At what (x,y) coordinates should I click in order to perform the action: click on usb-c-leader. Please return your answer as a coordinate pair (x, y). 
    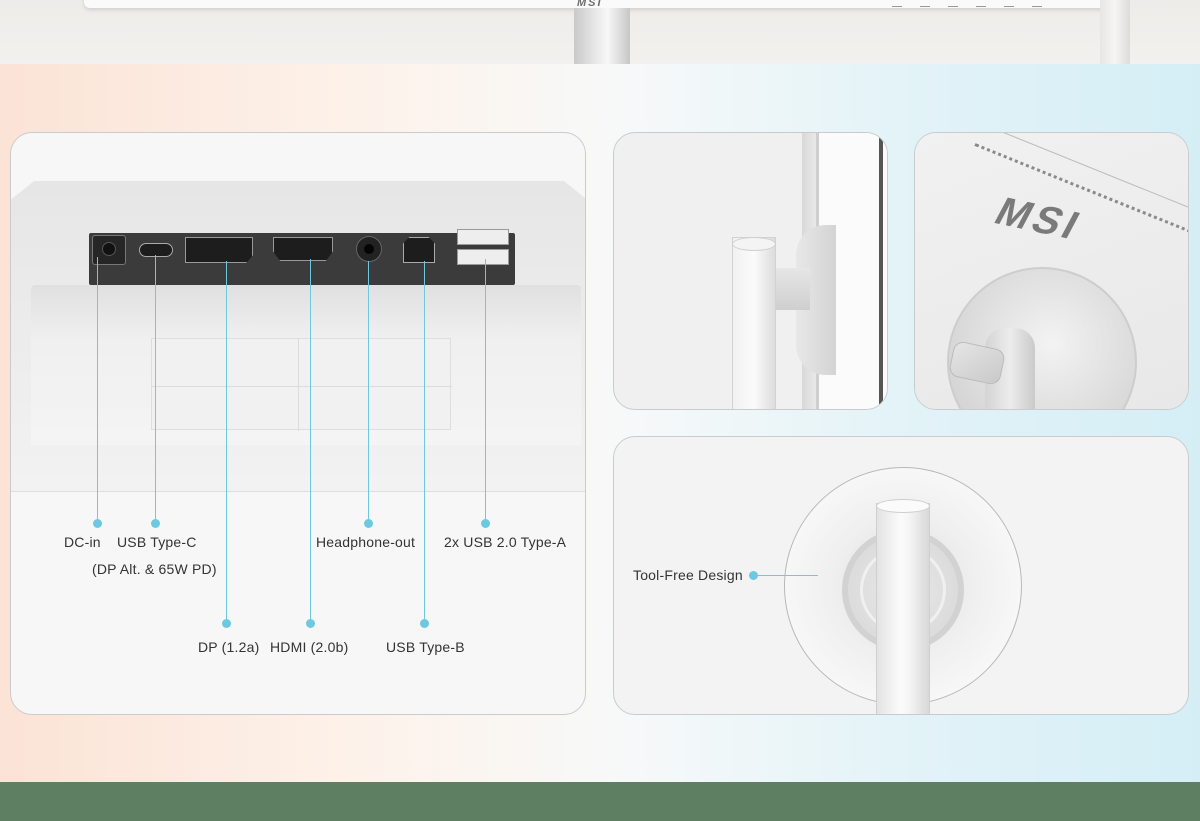
    Looking at the image, I should click on (155, 389).